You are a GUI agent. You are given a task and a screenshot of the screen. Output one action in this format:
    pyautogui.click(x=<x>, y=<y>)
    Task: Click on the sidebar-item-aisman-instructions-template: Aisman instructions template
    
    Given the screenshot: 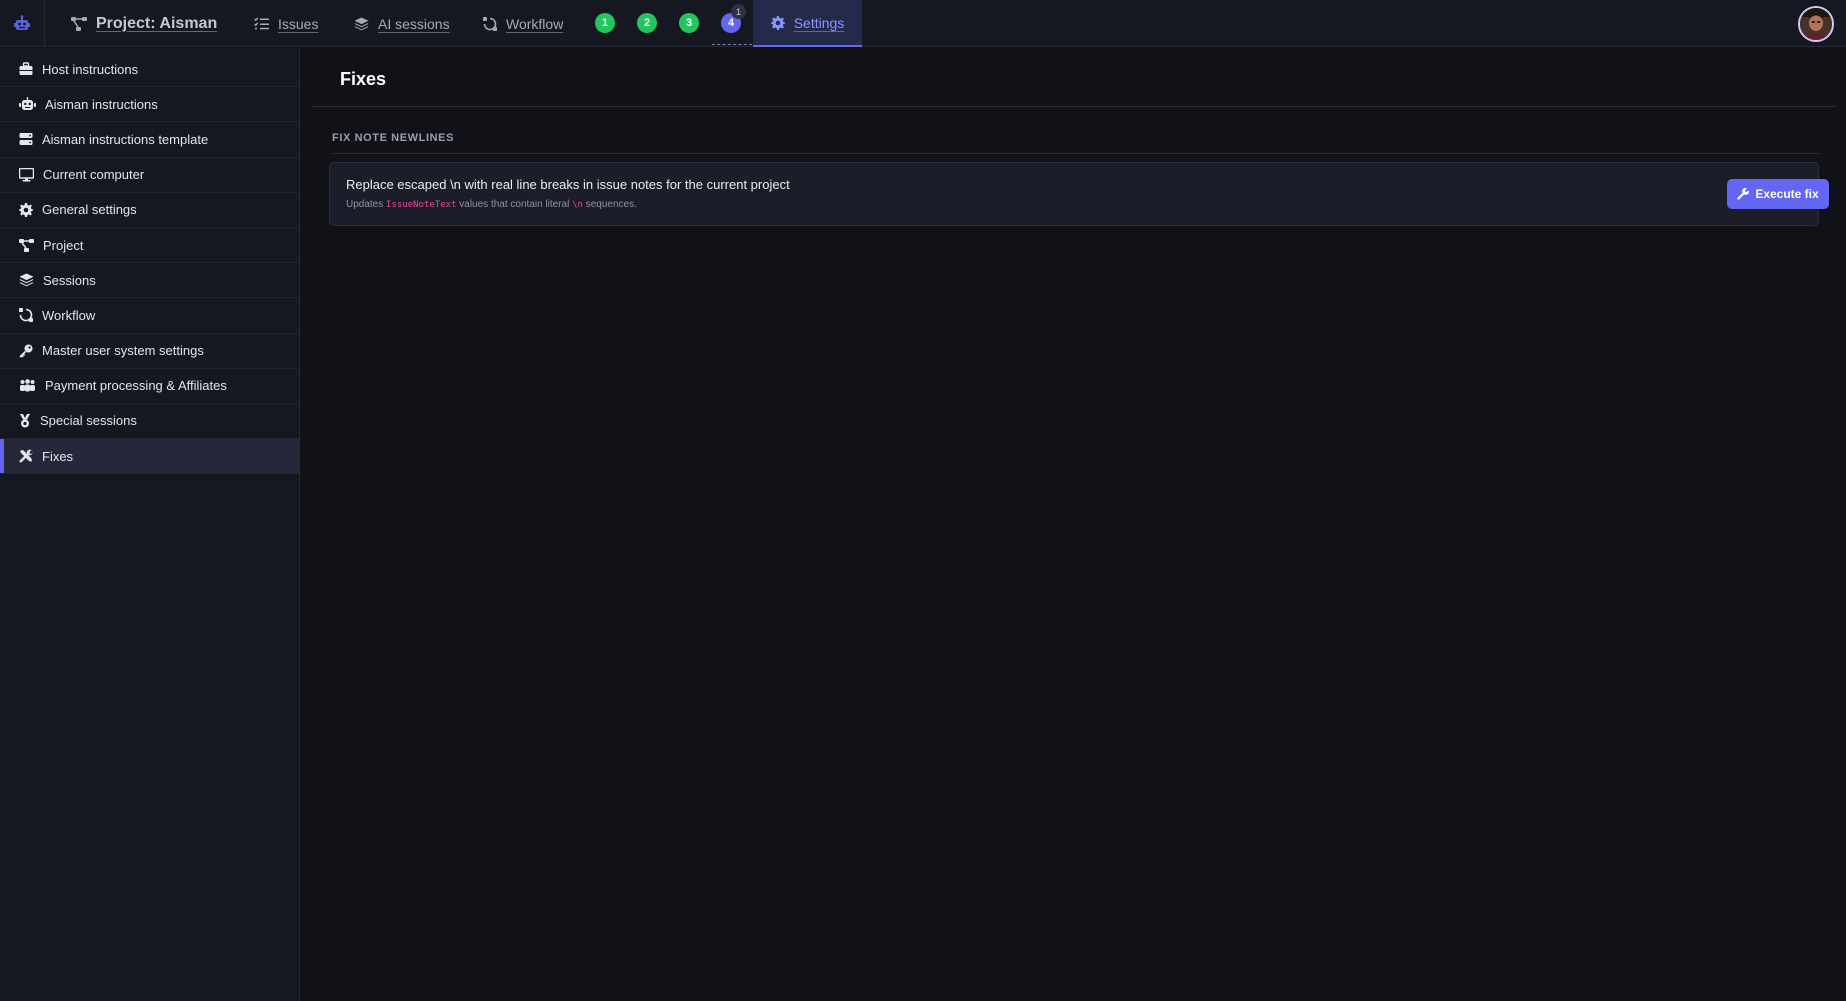 What is the action you would take?
    pyautogui.click(x=149, y=140)
    